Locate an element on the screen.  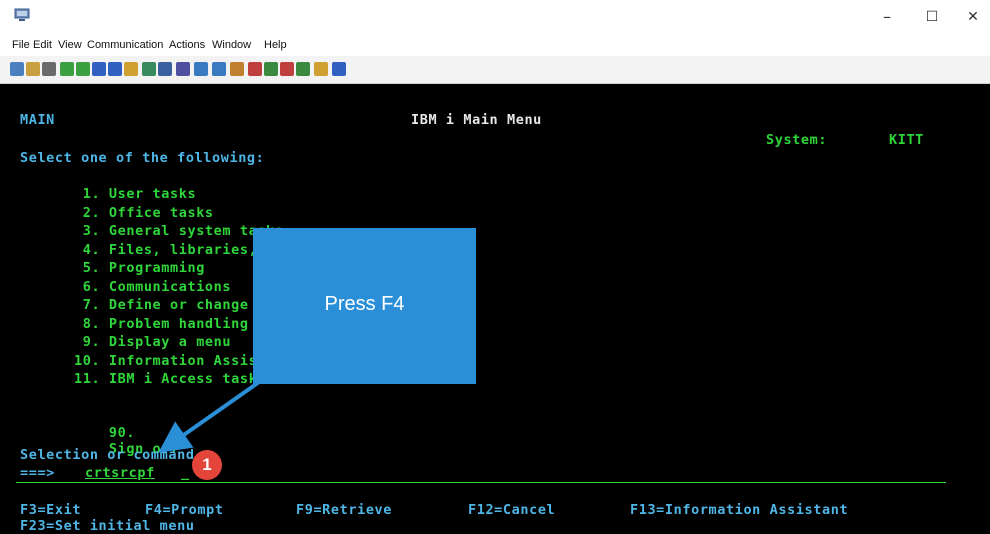
fkey-f12: F12=Cancel is located at coordinates (511, 510).